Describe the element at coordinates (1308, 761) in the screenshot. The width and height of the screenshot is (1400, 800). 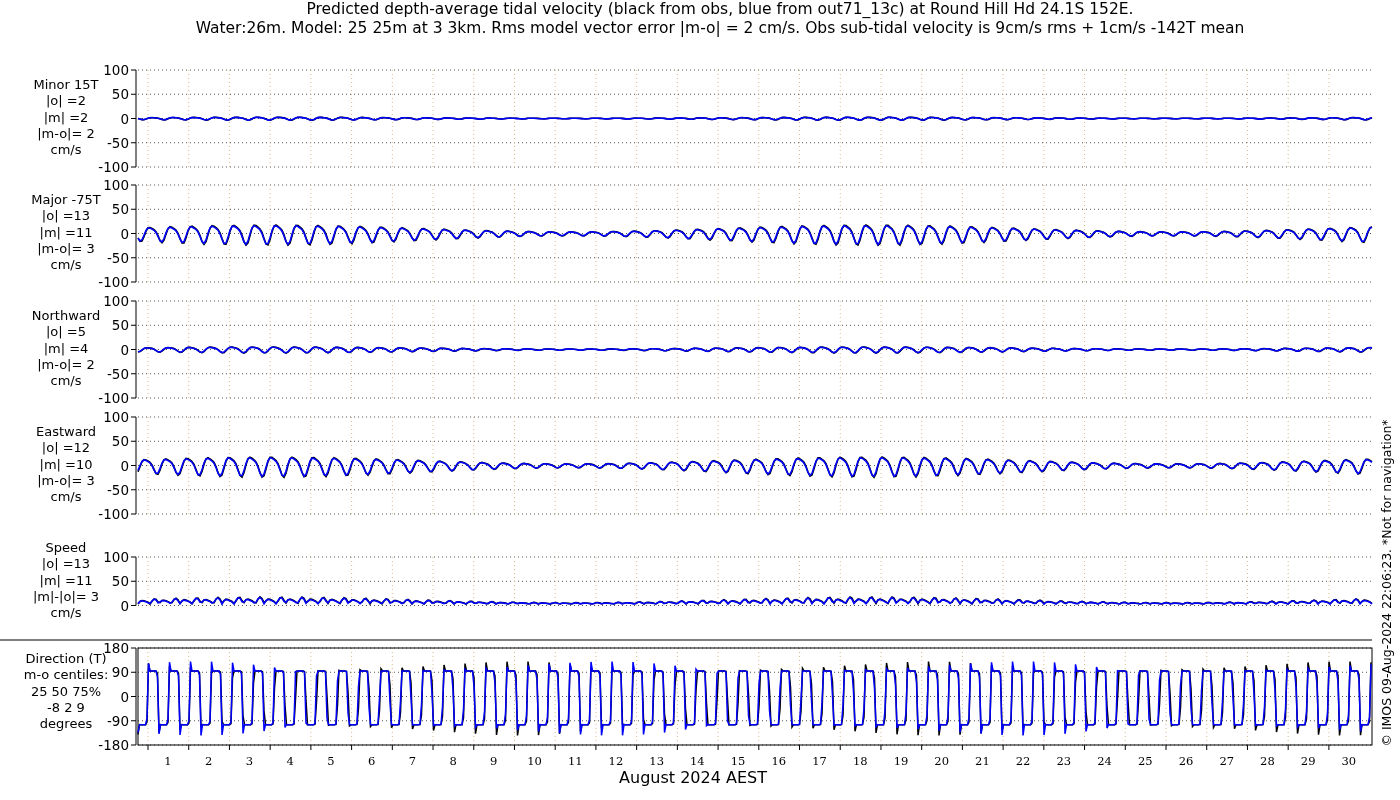
I see `day-label: 29` at that location.